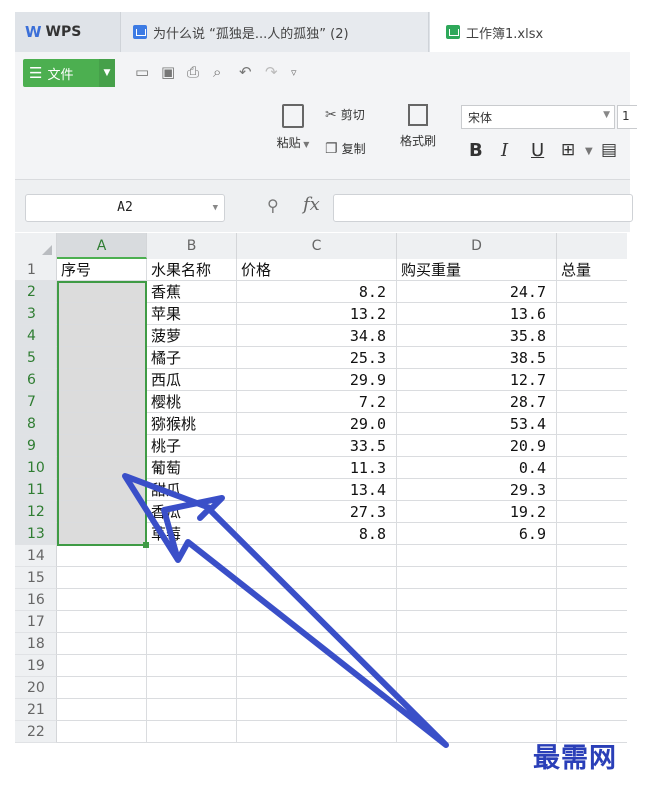  I want to click on cell-b10: 葡萄, so click(192, 468).